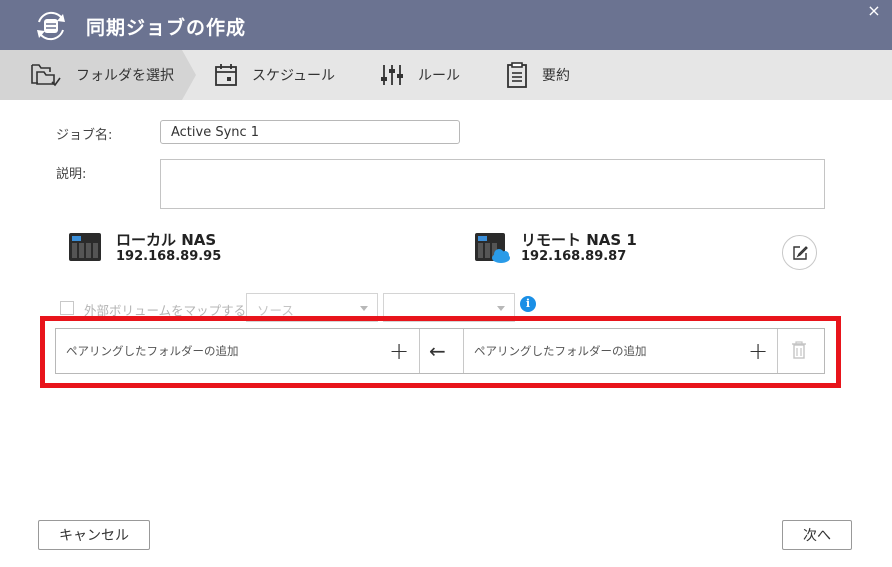 This screenshot has height=567, width=892. What do you see at coordinates (874, 11) in the screenshot?
I see `close-button: ×` at bounding box center [874, 11].